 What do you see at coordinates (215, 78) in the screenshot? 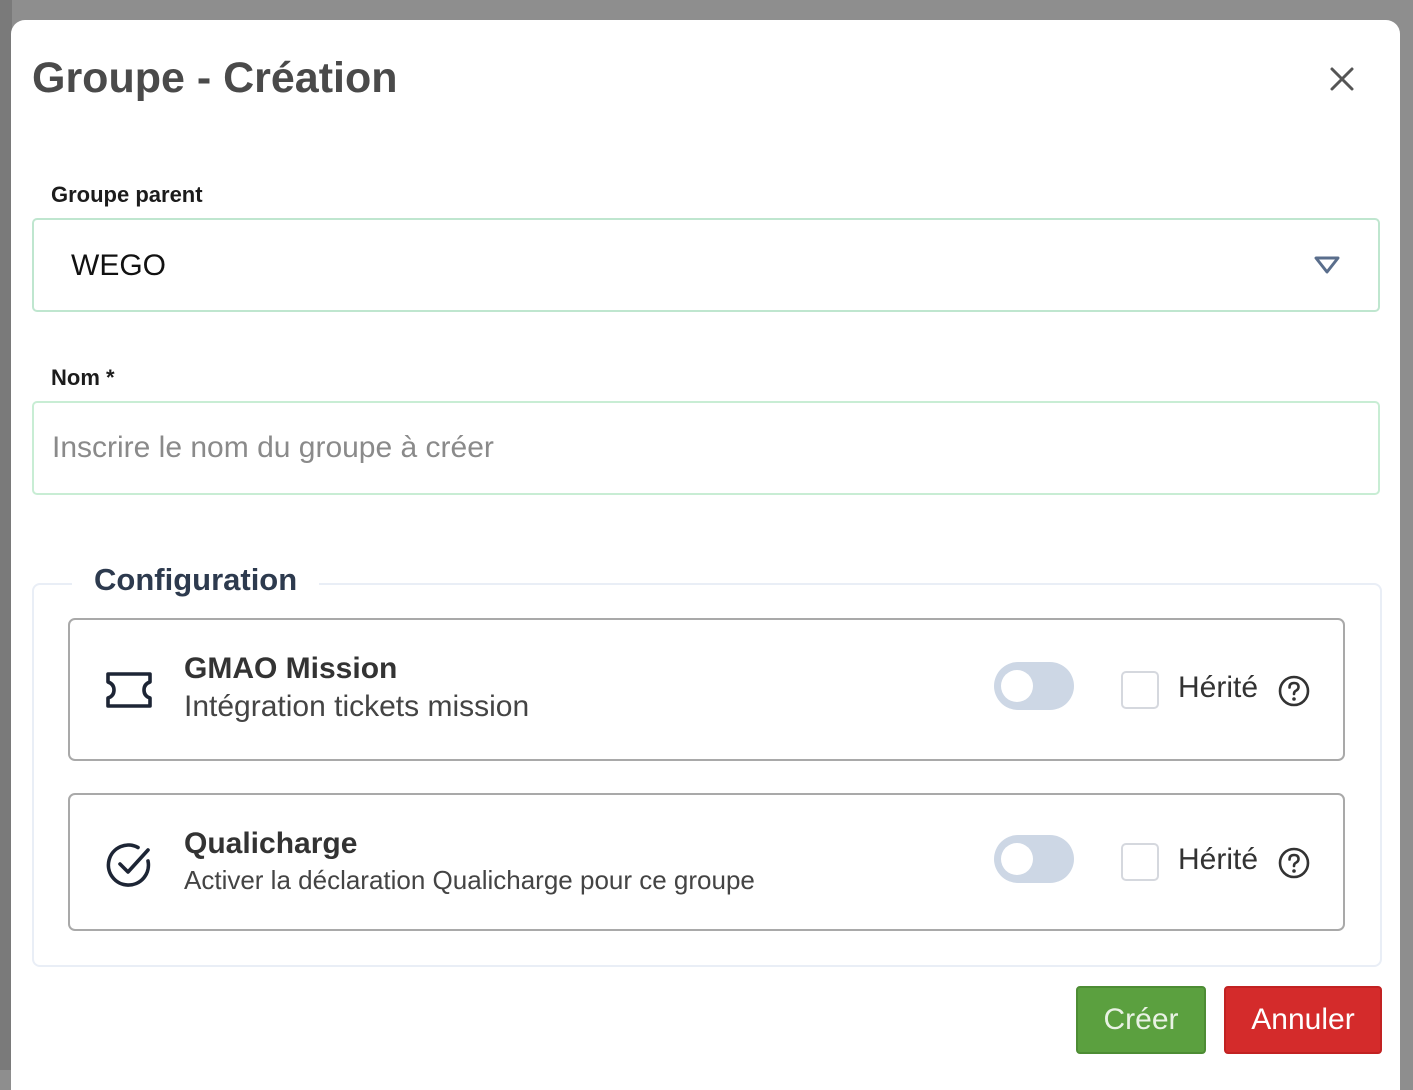
I see `modal-title: Groupe - Création` at bounding box center [215, 78].